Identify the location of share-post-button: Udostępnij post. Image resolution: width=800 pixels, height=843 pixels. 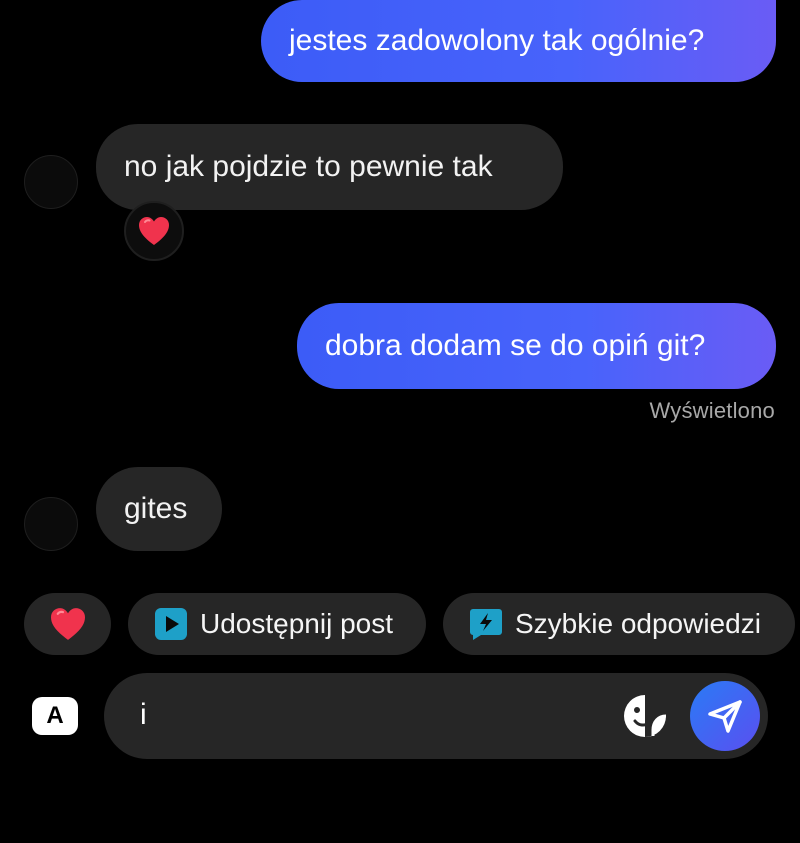
(277, 624).